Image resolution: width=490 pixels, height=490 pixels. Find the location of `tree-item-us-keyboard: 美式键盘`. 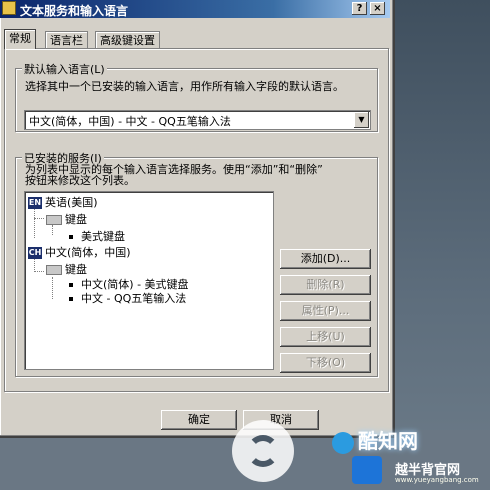

tree-item-us-keyboard: 美式键盘 is located at coordinates (97, 236).